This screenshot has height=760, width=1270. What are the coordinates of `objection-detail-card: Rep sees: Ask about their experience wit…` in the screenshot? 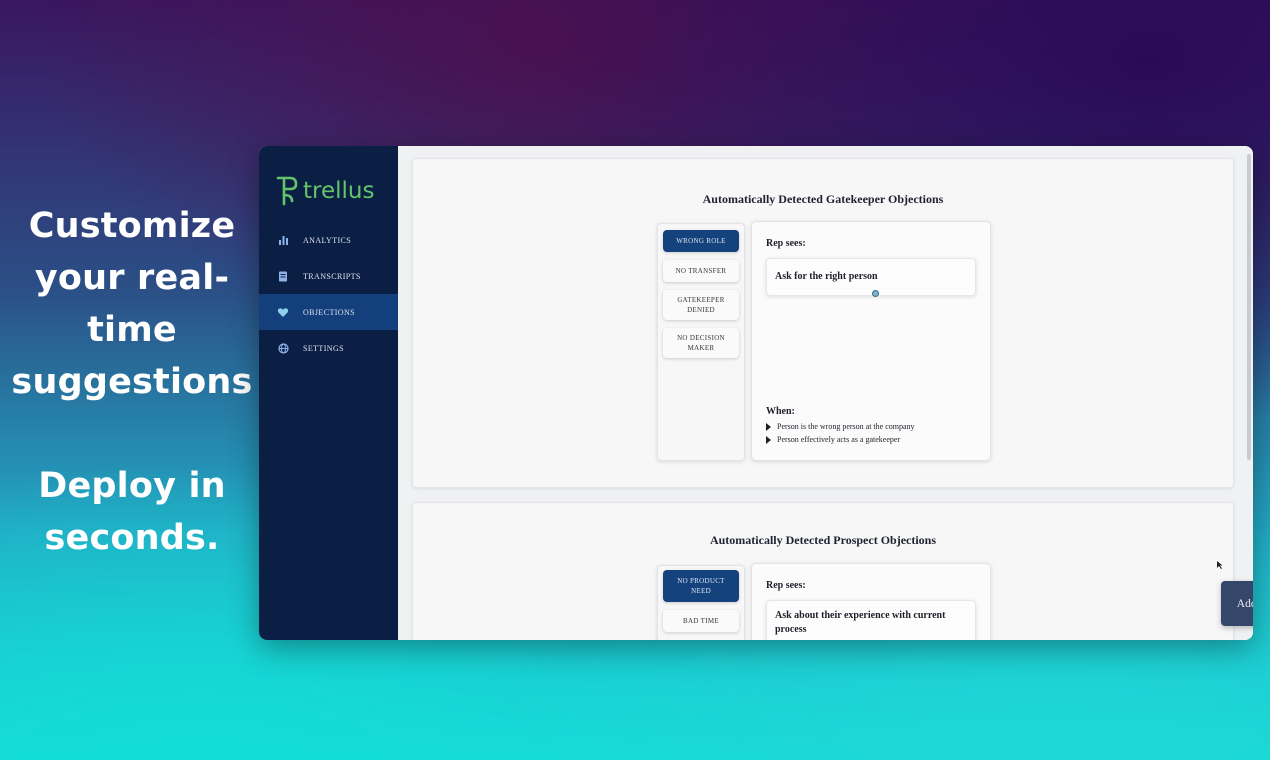 It's located at (871, 601).